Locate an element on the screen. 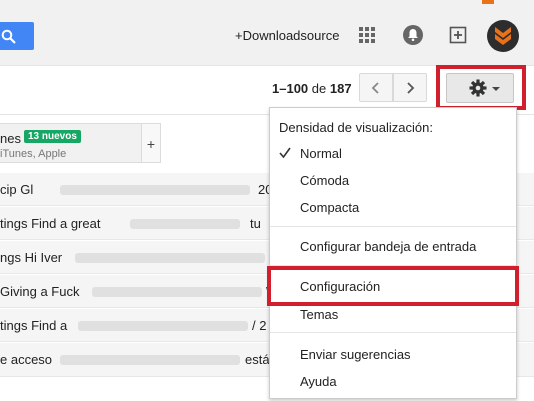 This screenshot has height=401, width=534. tab-promotions: nes 13 nuevos iTunes, Apple is located at coordinates (71, 143).